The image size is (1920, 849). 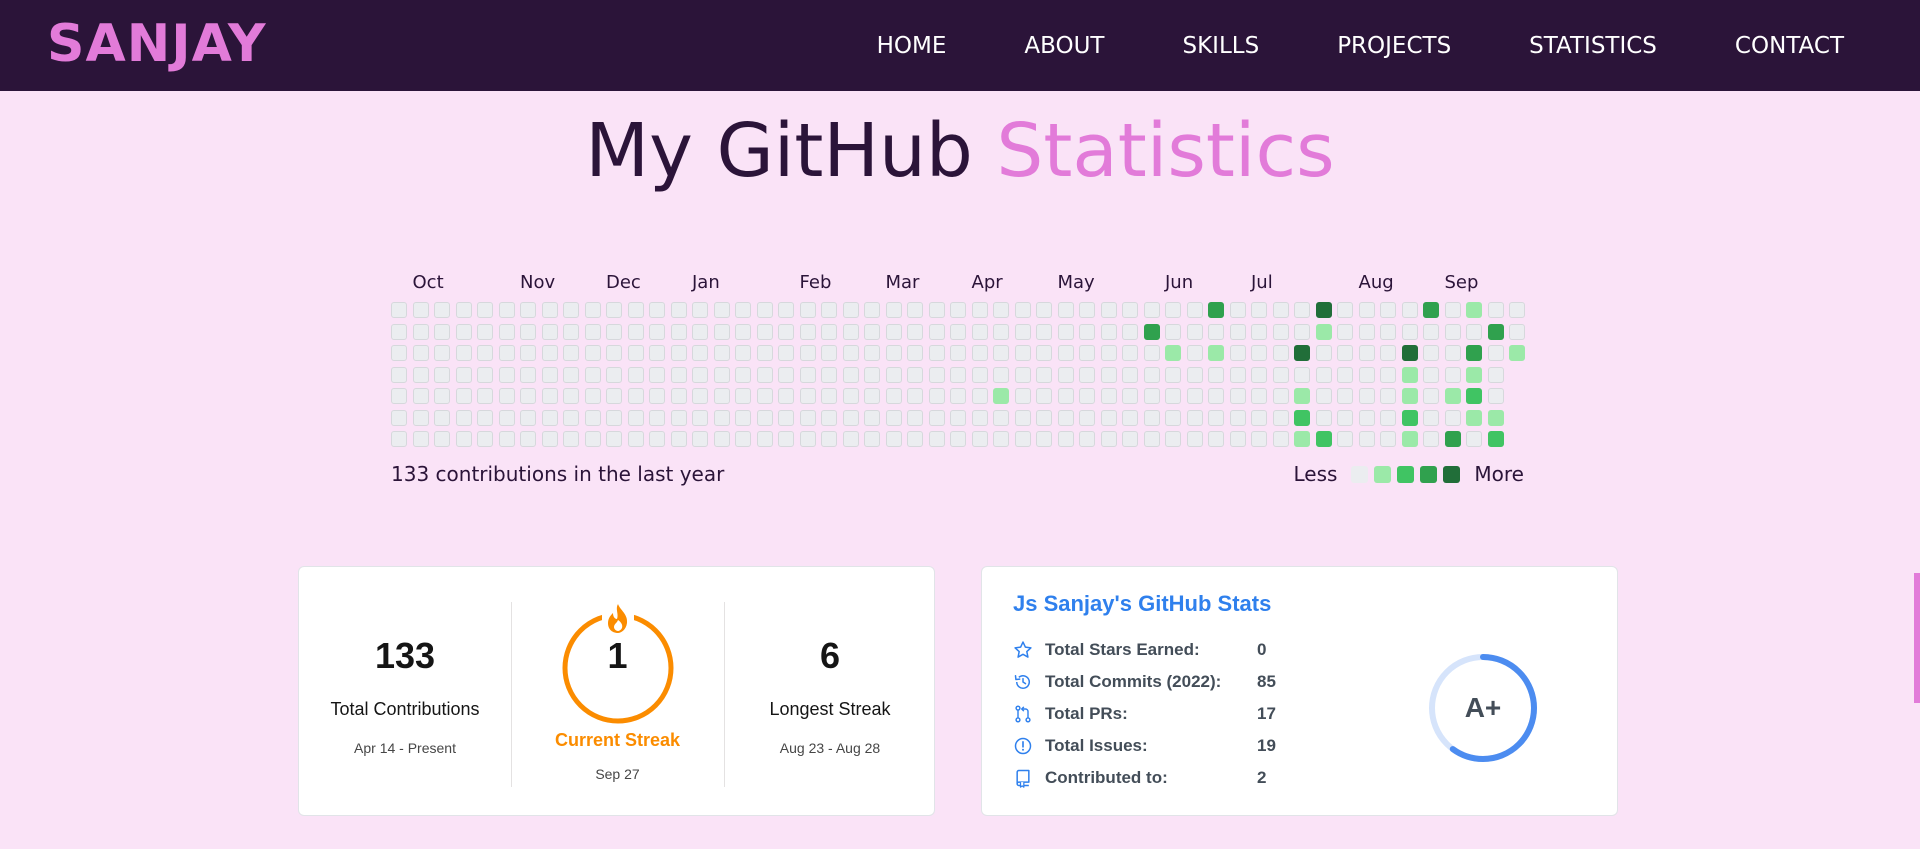 What do you see at coordinates (1220, 46) in the screenshot?
I see `nav-skills: SKILLS` at bounding box center [1220, 46].